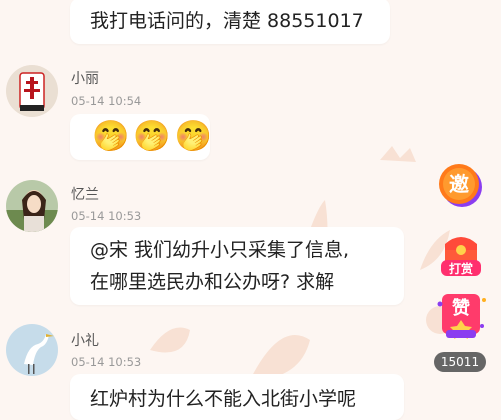  Describe the element at coordinates (85, 194) in the screenshot. I see `sender-name: 忆兰` at that location.